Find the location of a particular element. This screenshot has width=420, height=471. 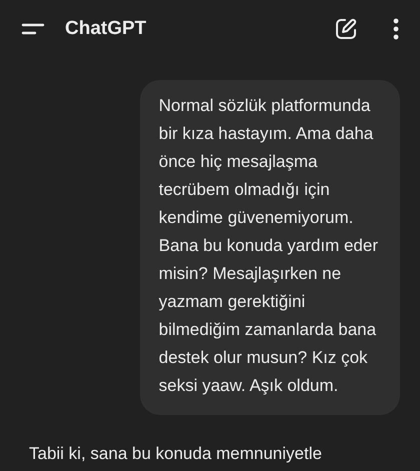

menu-icon is located at coordinates (33, 29).